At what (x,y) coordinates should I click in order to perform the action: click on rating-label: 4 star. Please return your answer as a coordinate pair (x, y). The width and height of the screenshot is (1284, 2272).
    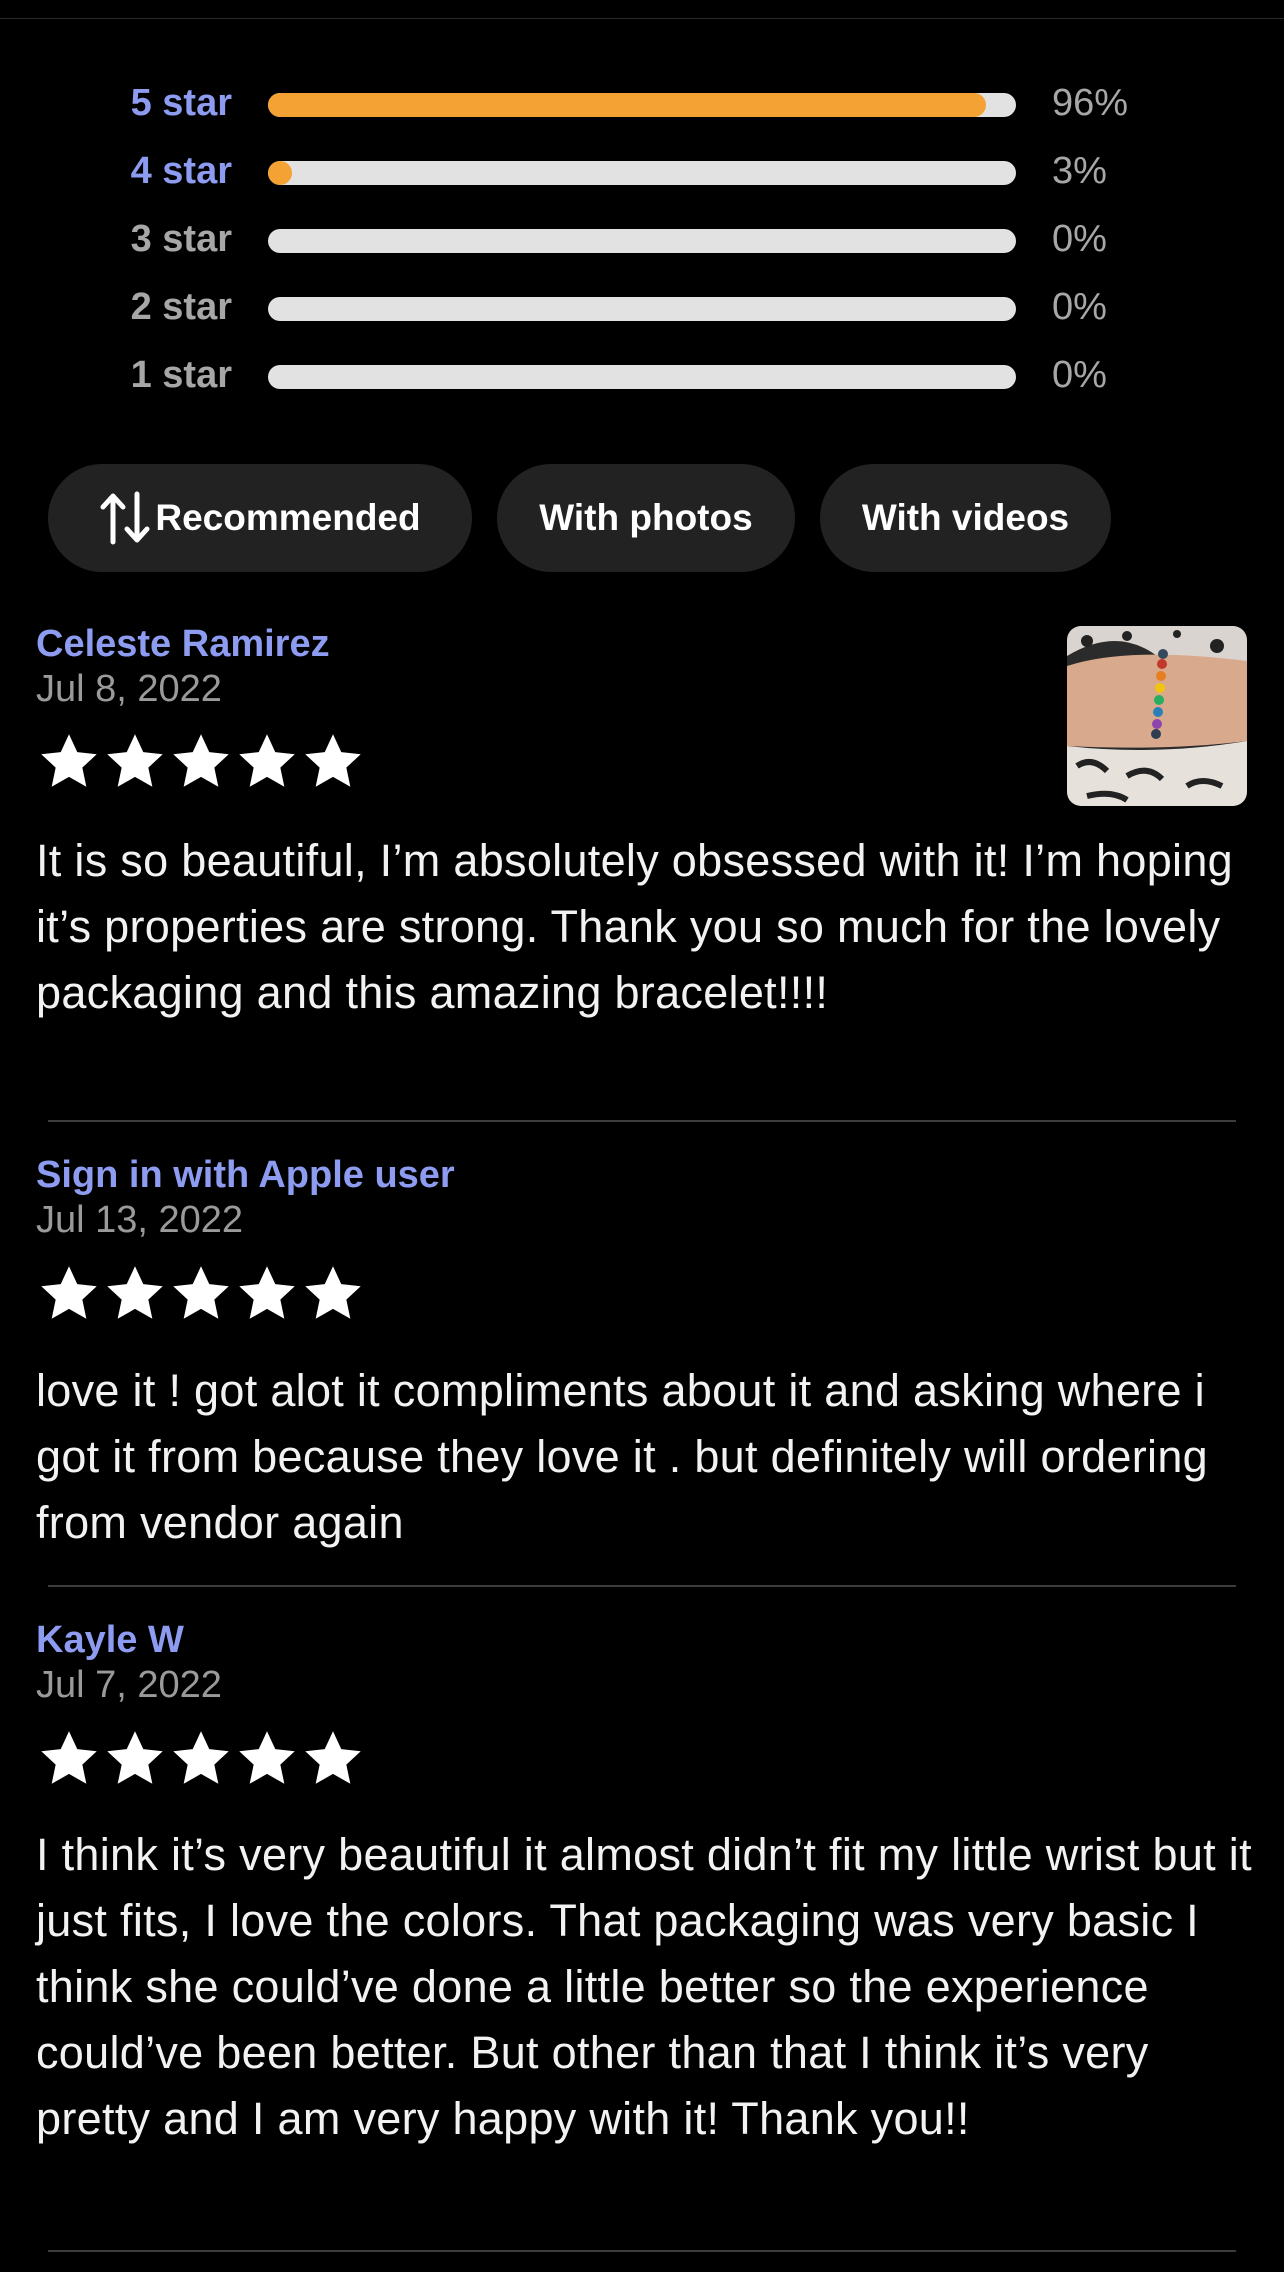
    Looking at the image, I should click on (181, 171).